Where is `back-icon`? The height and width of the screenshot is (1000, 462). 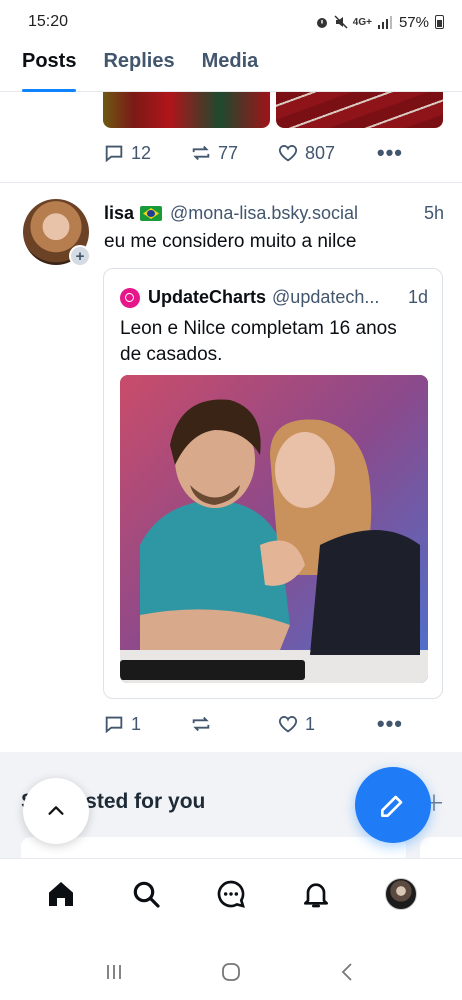 back-icon is located at coordinates (347, 972).